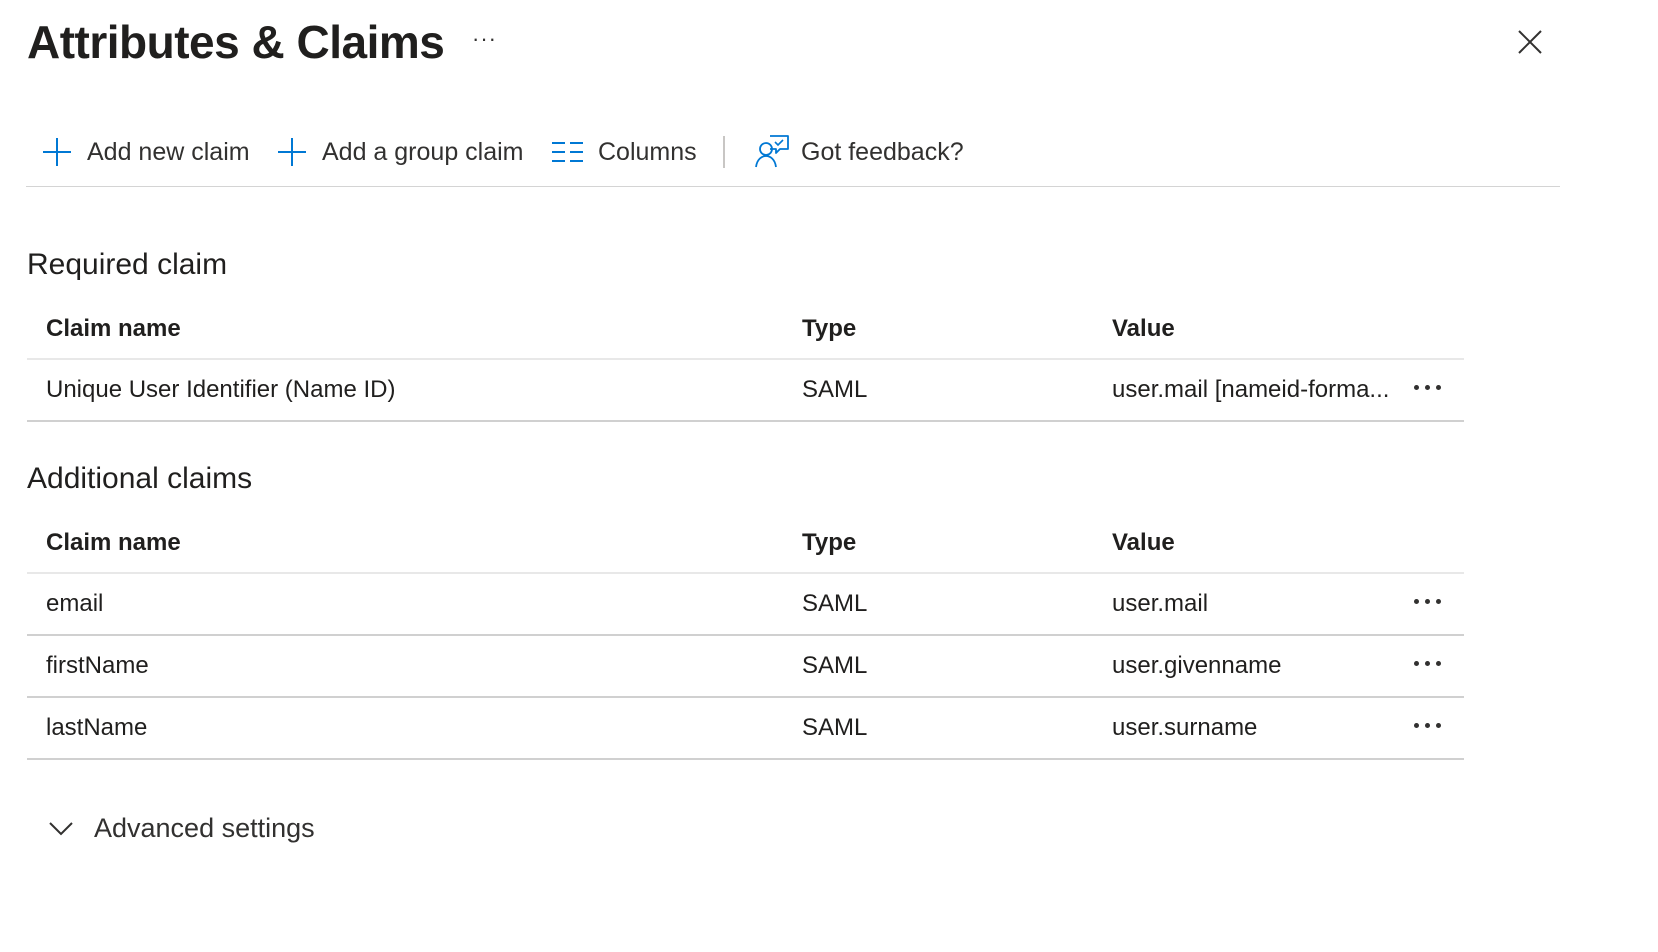 This screenshot has width=1658, height=952. I want to click on toolbar-divider, so click(724, 152).